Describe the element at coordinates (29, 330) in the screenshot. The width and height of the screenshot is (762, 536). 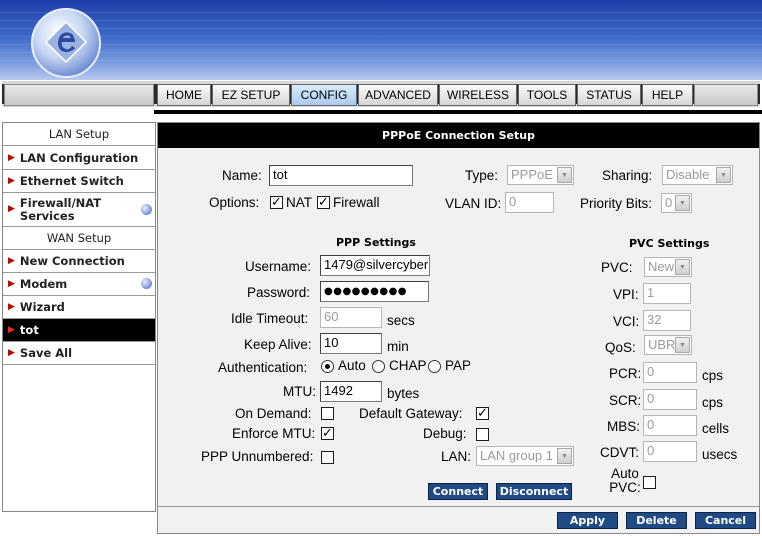
I see `sidebar-item-label: tot` at that location.